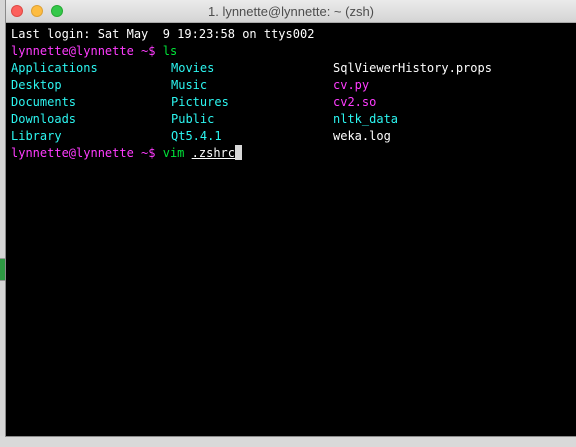  I want to click on ls-entry: cv.py, so click(351, 85).